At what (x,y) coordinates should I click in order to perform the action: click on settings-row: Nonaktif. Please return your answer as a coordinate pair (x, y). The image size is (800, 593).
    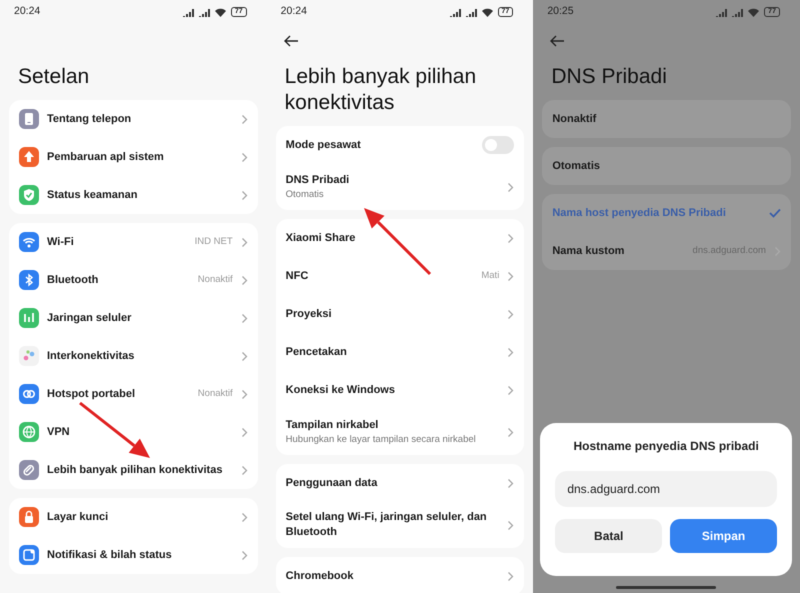
    Looking at the image, I should click on (666, 119).